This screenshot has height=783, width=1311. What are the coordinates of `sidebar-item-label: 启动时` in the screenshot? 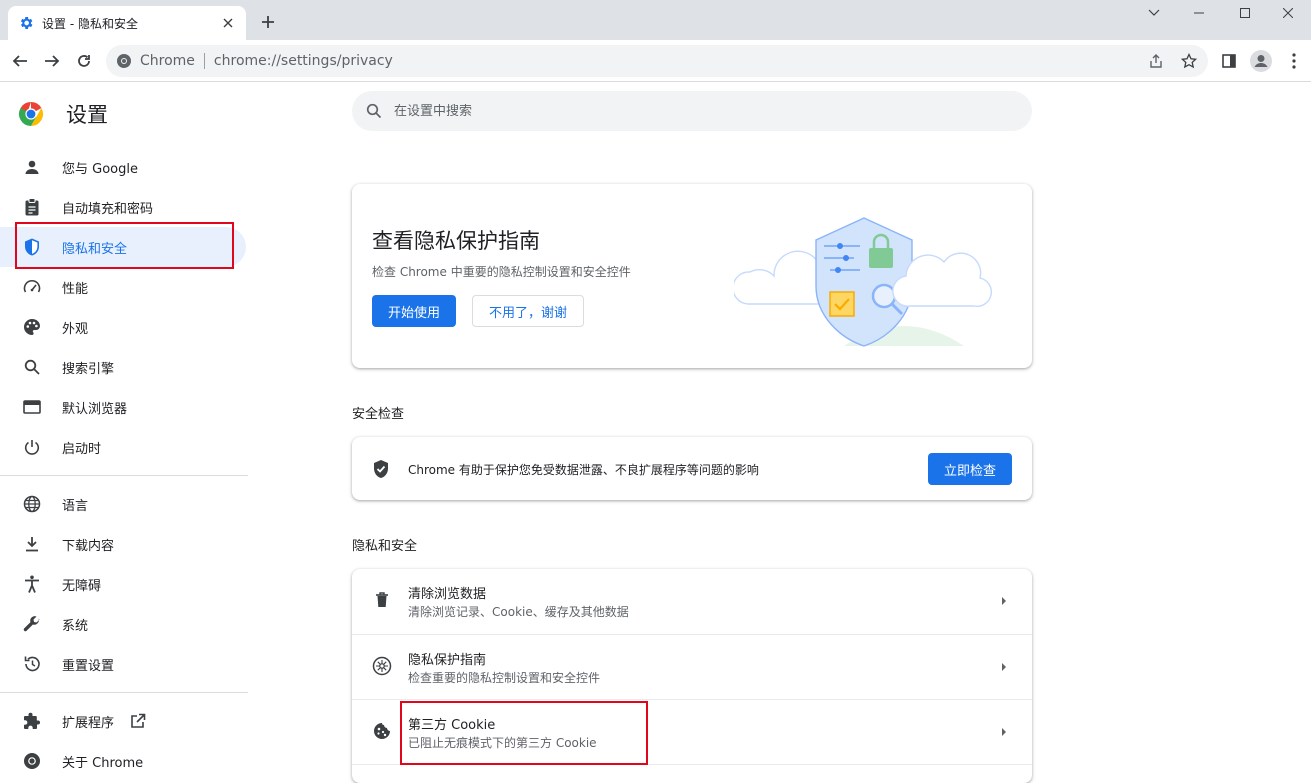 It's located at (82, 449).